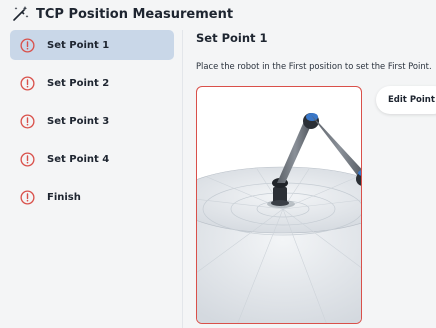 The height and width of the screenshot is (328, 436). What do you see at coordinates (78, 83) in the screenshot?
I see `step-label: Set Point 2` at bounding box center [78, 83].